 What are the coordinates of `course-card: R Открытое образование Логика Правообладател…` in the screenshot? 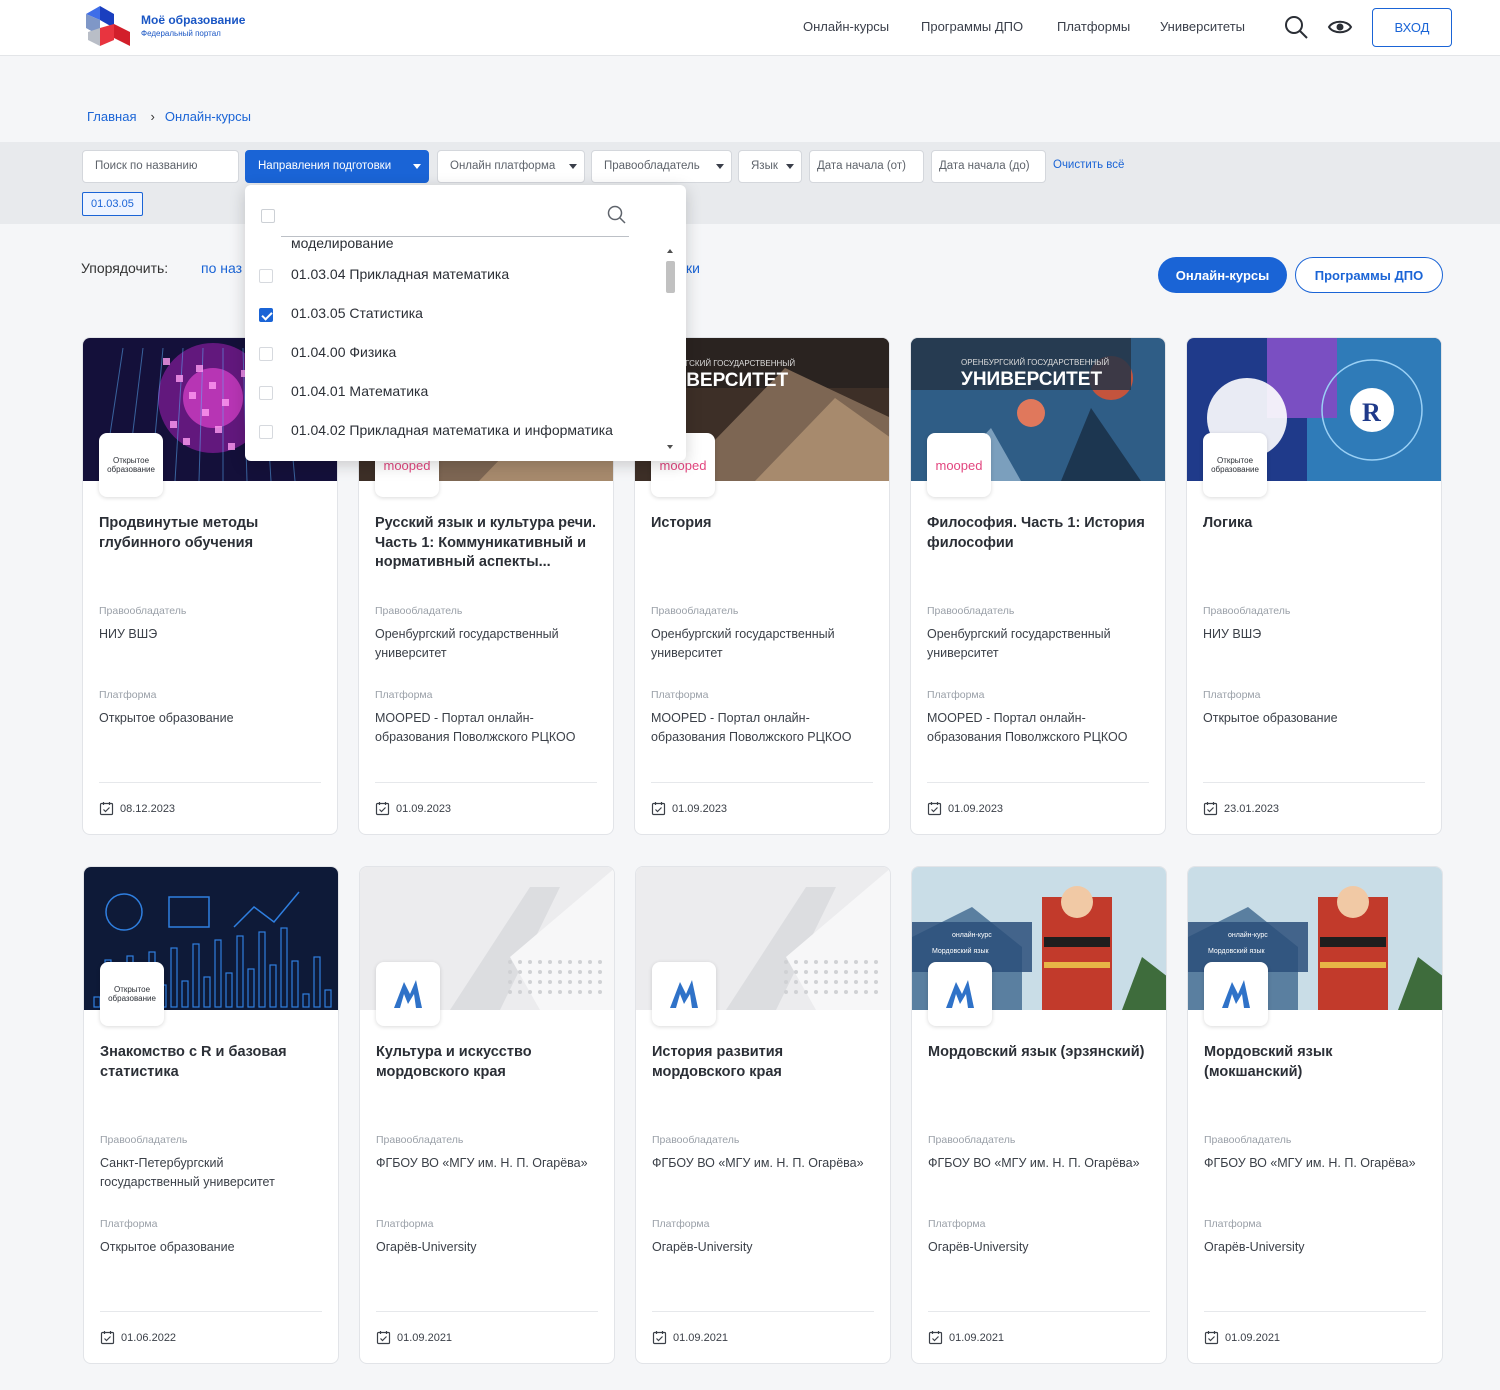 It's located at (1314, 586).